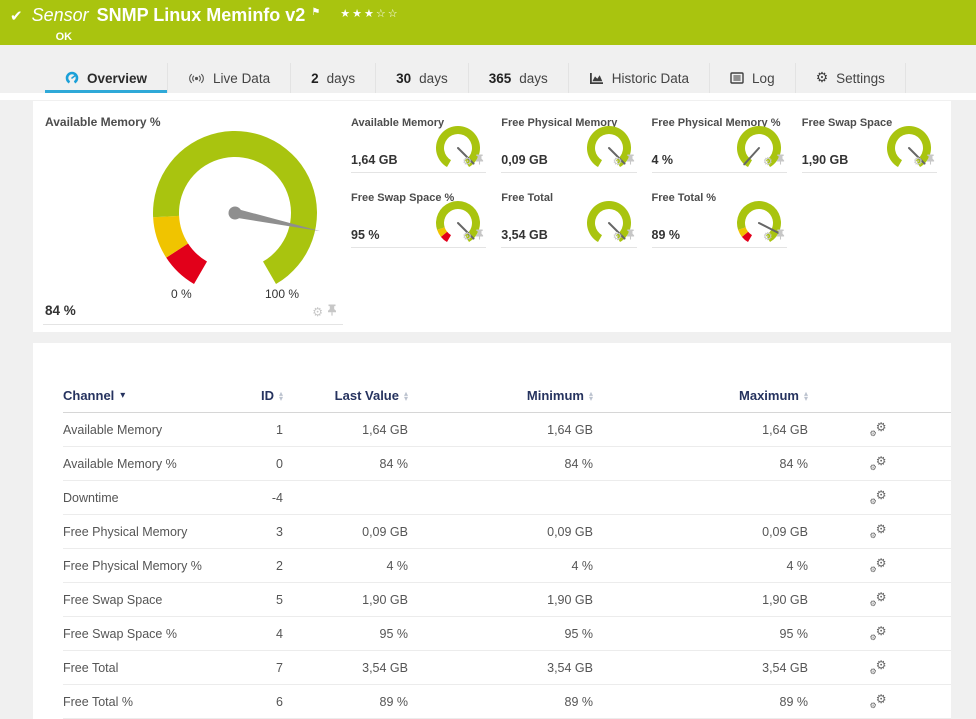 The height and width of the screenshot is (719, 976). What do you see at coordinates (507, 702) in the screenshot?
I see `table-row: Free Total % 6 89 % 89 % 89 % ⚙ ⚙` at bounding box center [507, 702].